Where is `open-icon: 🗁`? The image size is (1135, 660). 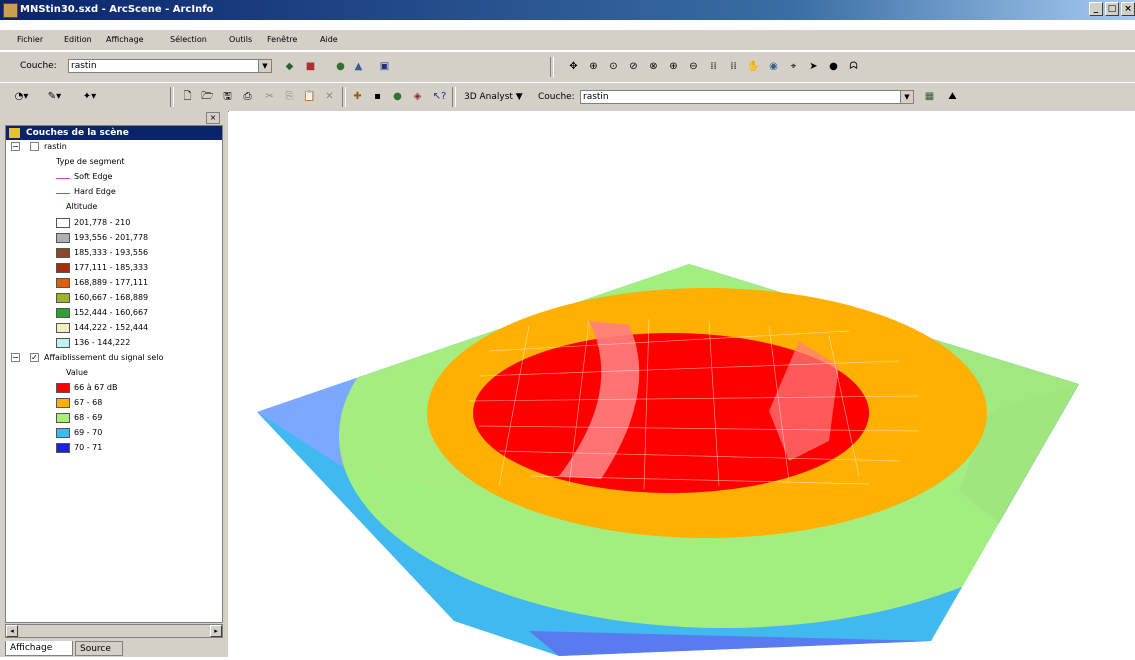
open-icon: 🗁 is located at coordinates (207, 96).